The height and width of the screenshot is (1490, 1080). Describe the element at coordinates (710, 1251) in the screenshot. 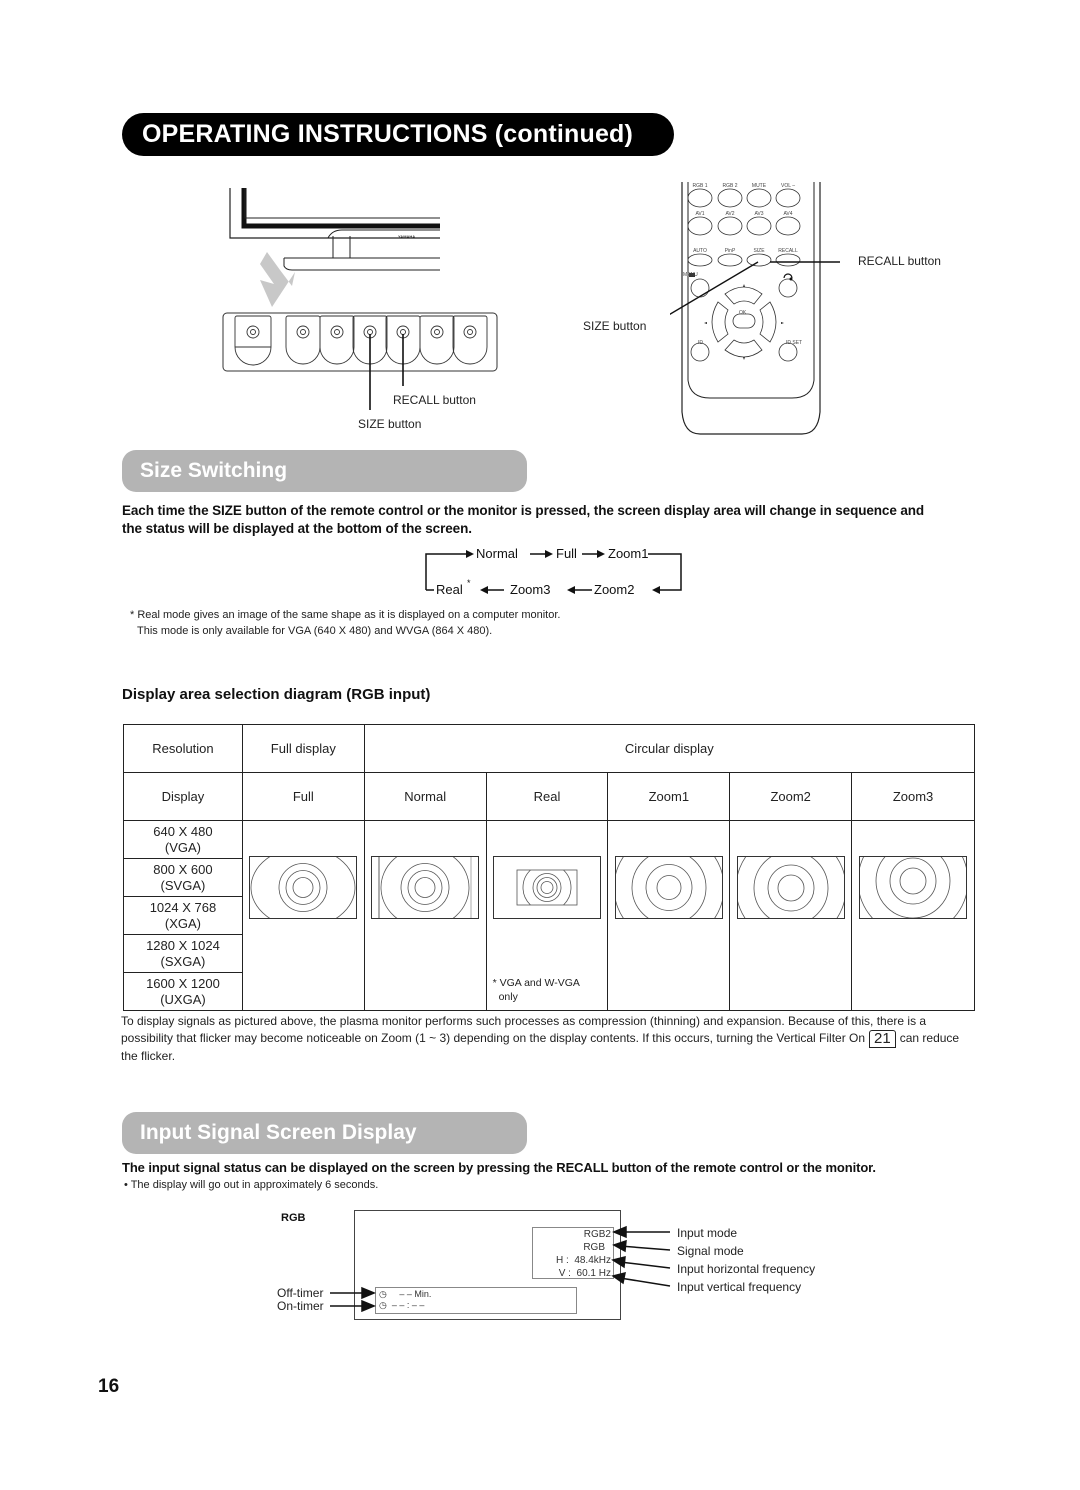

I see `callout-signal-mode: Signal mode` at that location.